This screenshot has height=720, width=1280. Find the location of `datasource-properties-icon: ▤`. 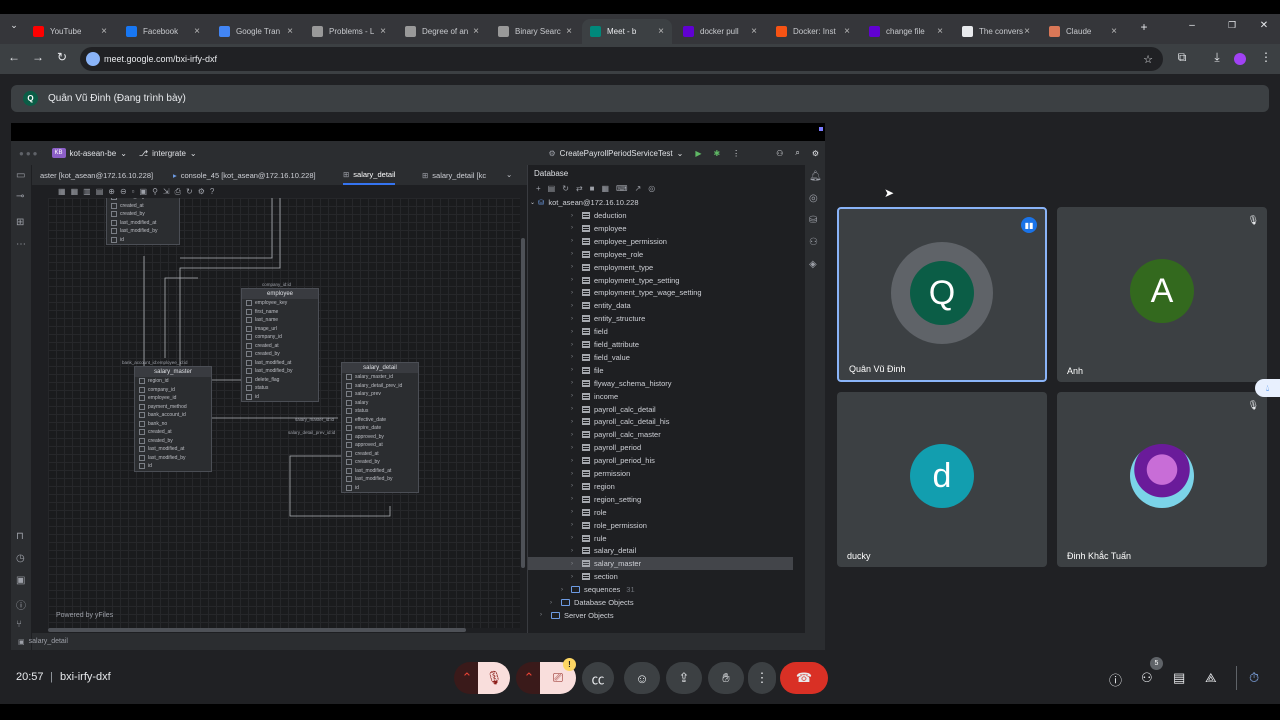

datasource-properties-icon: ▤ is located at coordinates (552, 188).